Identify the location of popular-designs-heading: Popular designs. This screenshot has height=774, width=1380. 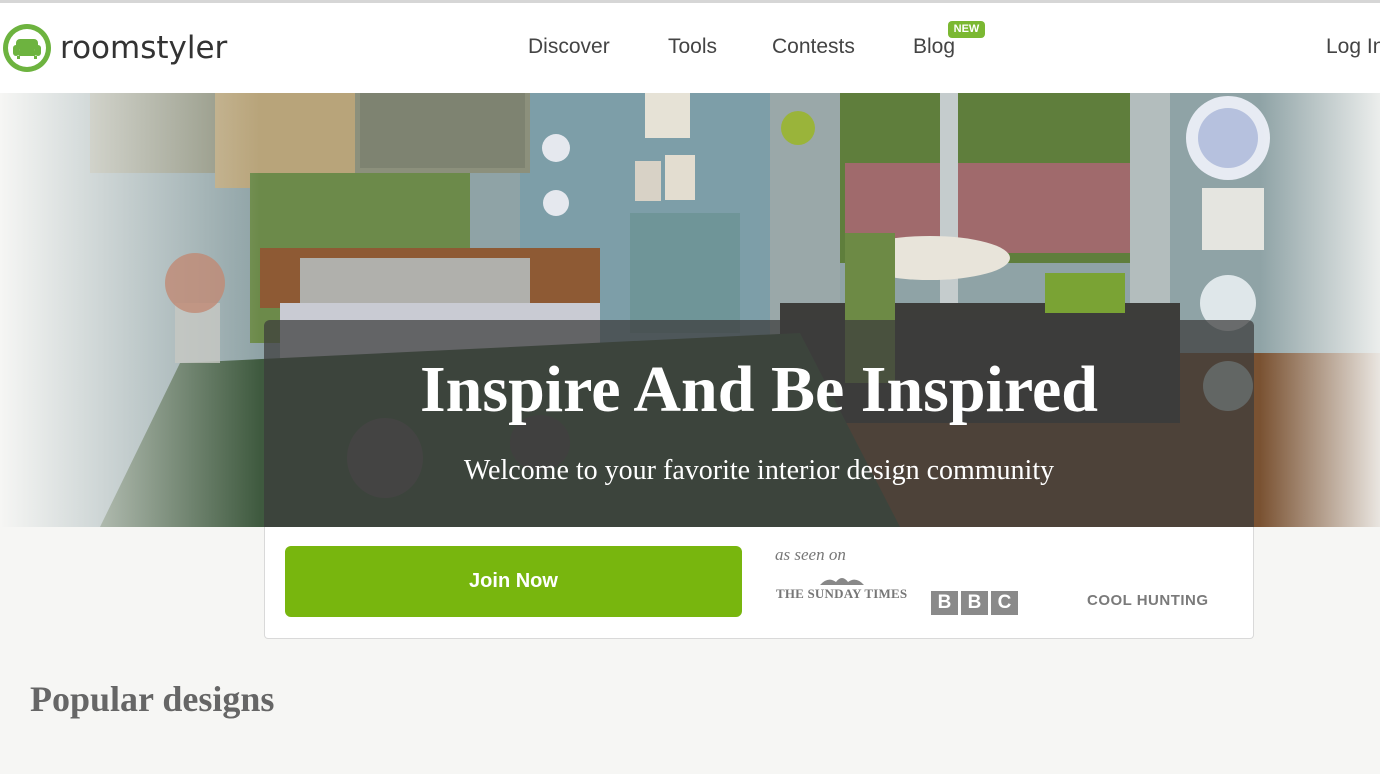
(152, 699).